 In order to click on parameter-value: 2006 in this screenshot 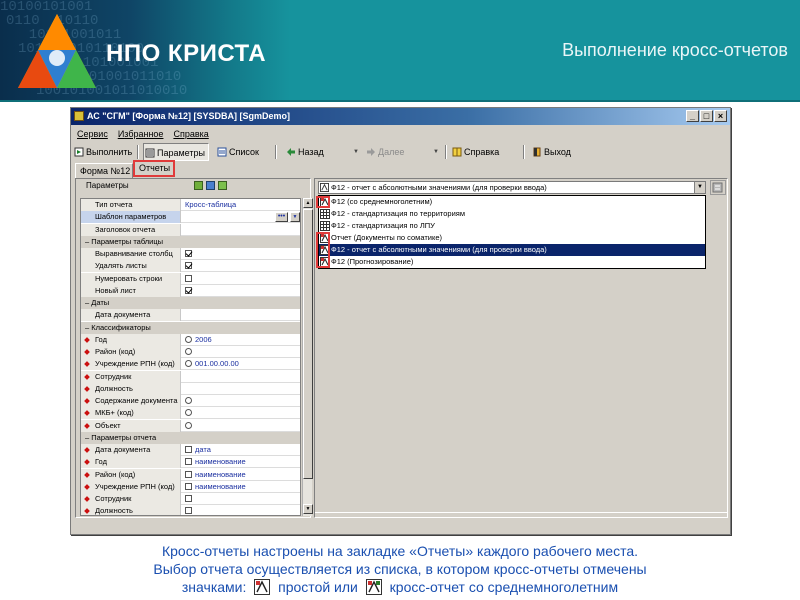, I will do `click(241, 340)`.